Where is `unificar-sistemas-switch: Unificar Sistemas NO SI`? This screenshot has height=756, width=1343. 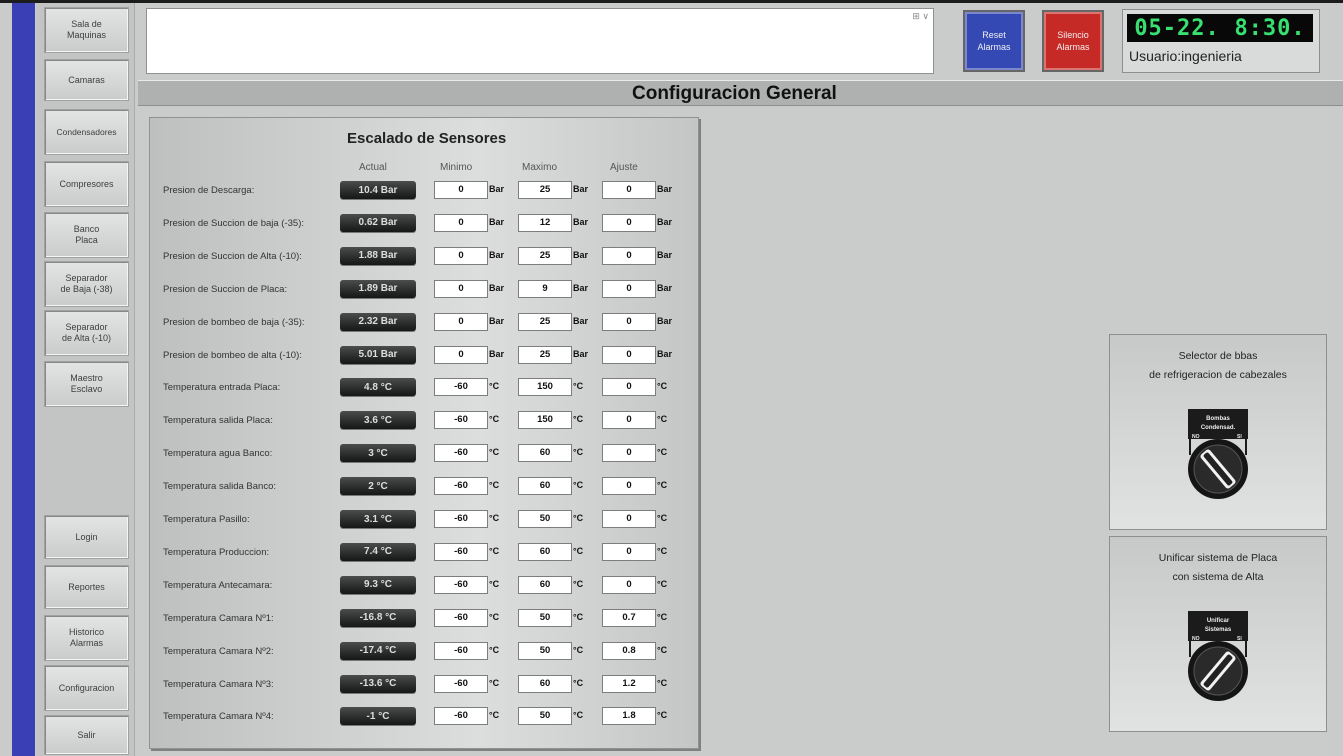 unificar-sistemas-switch: Unificar Sistemas NO SI is located at coordinates (1218, 663).